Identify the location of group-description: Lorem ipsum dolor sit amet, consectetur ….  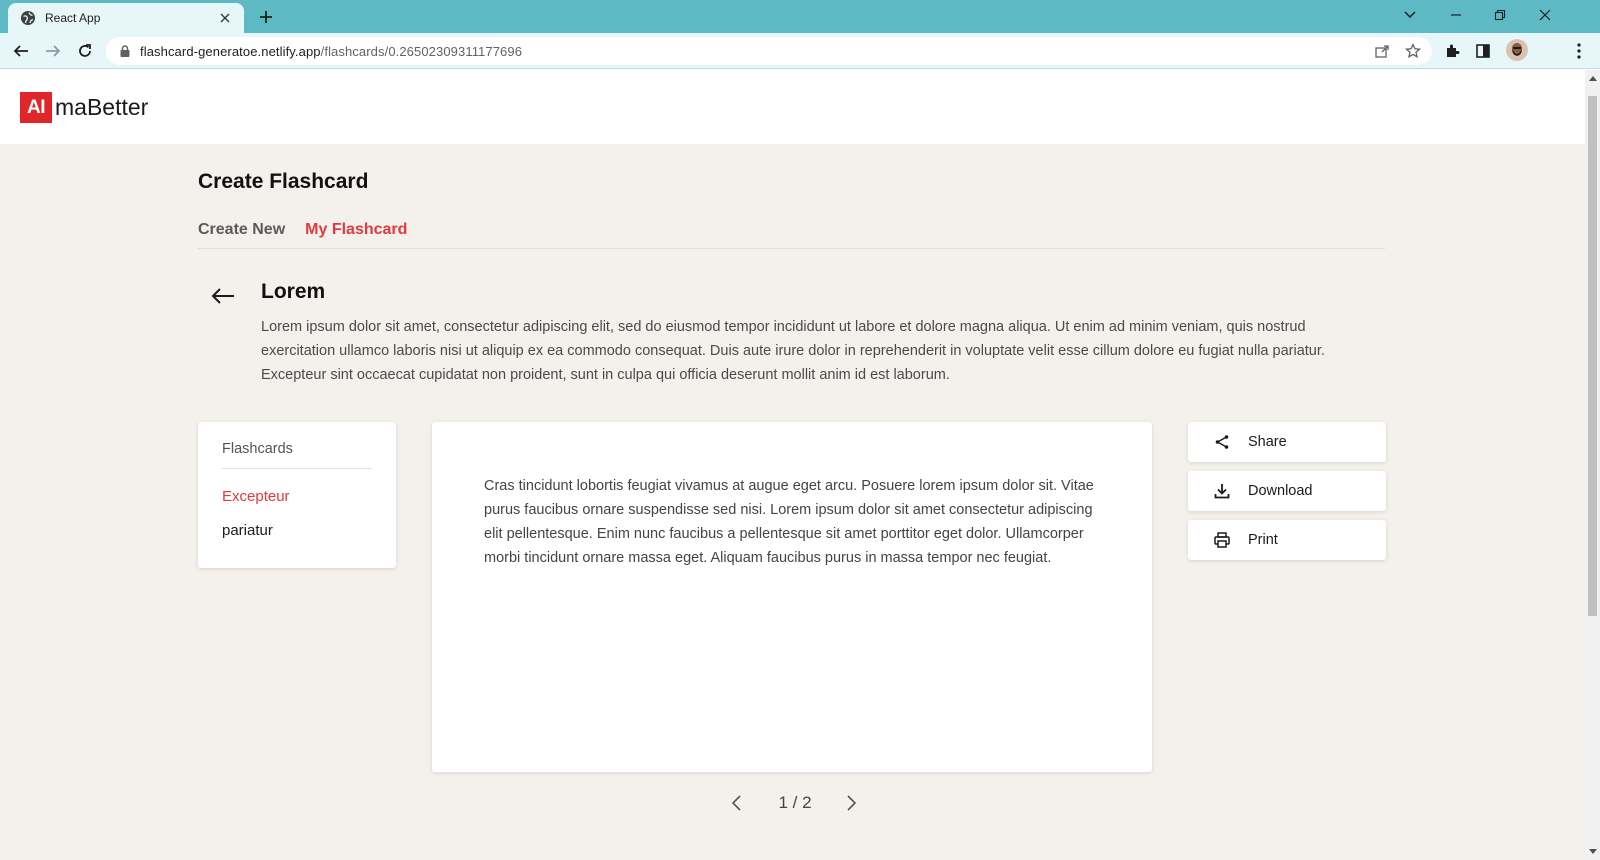
(793, 351).